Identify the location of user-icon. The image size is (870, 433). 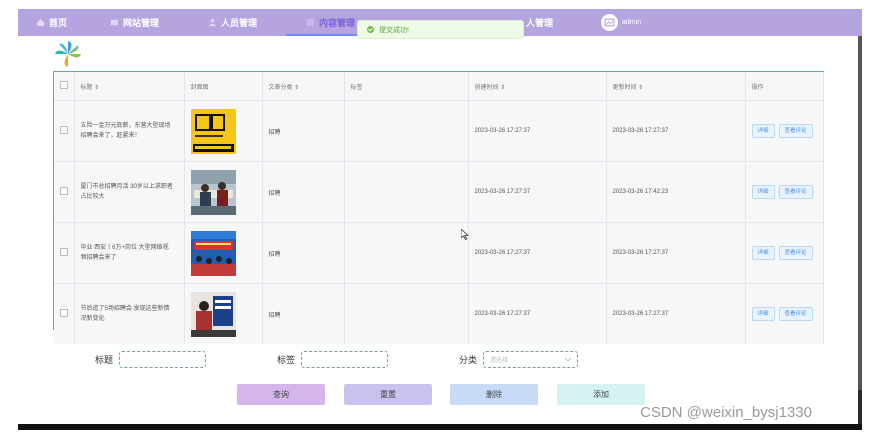
(212, 22).